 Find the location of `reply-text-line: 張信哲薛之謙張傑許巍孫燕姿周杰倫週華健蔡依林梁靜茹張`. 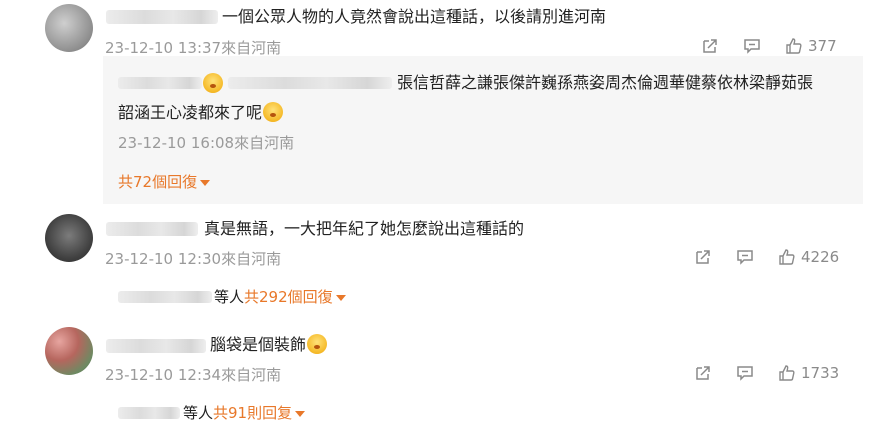

reply-text-line: 張信哲薛之謙張傑許巍孫燕姿周杰倫週華健蔡依林梁靜茹張 is located at coordinates (605, 82).